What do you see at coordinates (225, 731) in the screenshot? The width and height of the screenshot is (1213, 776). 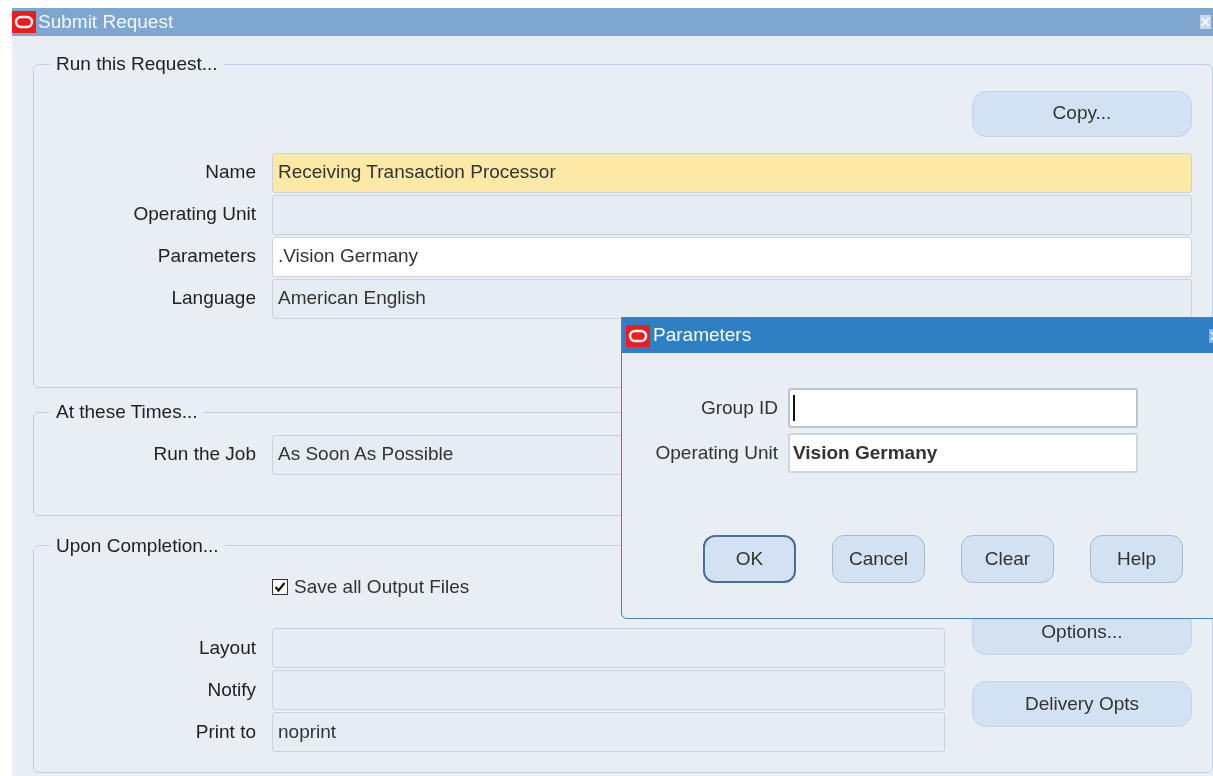 I see `field-label: Print to` at bounding box center [225, 731].